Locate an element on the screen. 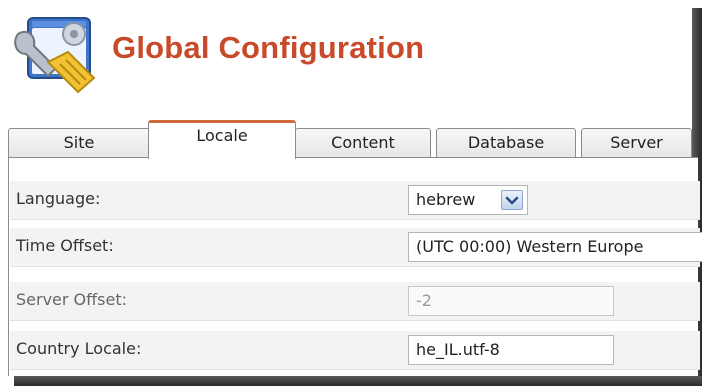 The width and height of the screenshot is (702, 386). server-offset-label: Server Offset: is located at coordinates (72, 299).